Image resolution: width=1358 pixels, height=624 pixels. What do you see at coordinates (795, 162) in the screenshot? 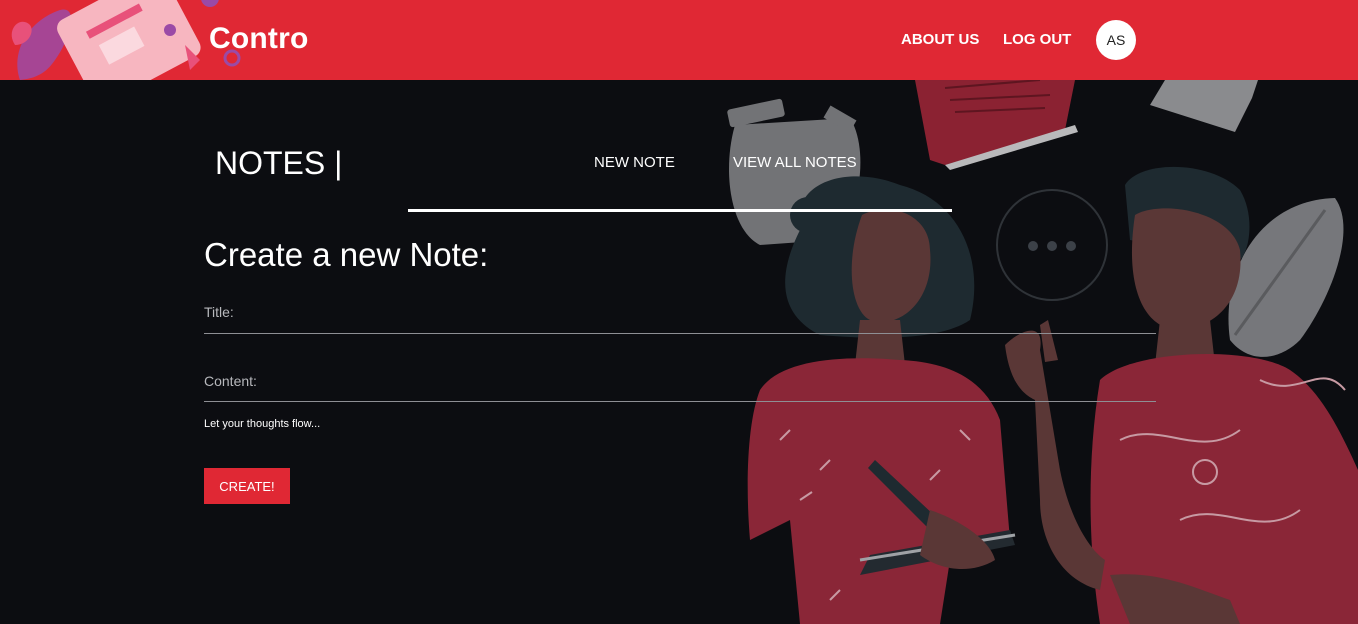
I see `tab-view-all-notes: VIEW ALL NOTES` at bounding box center [795, 162].